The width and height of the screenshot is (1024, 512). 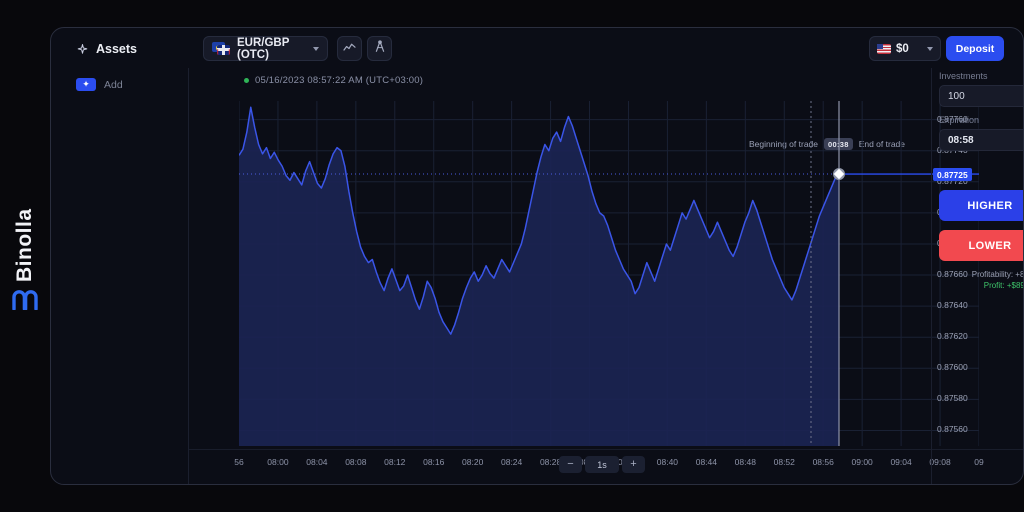 What do you see at coordinates (356, 462) in the screenshot?
I see `time-tick: 08:08` at bounding box center [356, 462].